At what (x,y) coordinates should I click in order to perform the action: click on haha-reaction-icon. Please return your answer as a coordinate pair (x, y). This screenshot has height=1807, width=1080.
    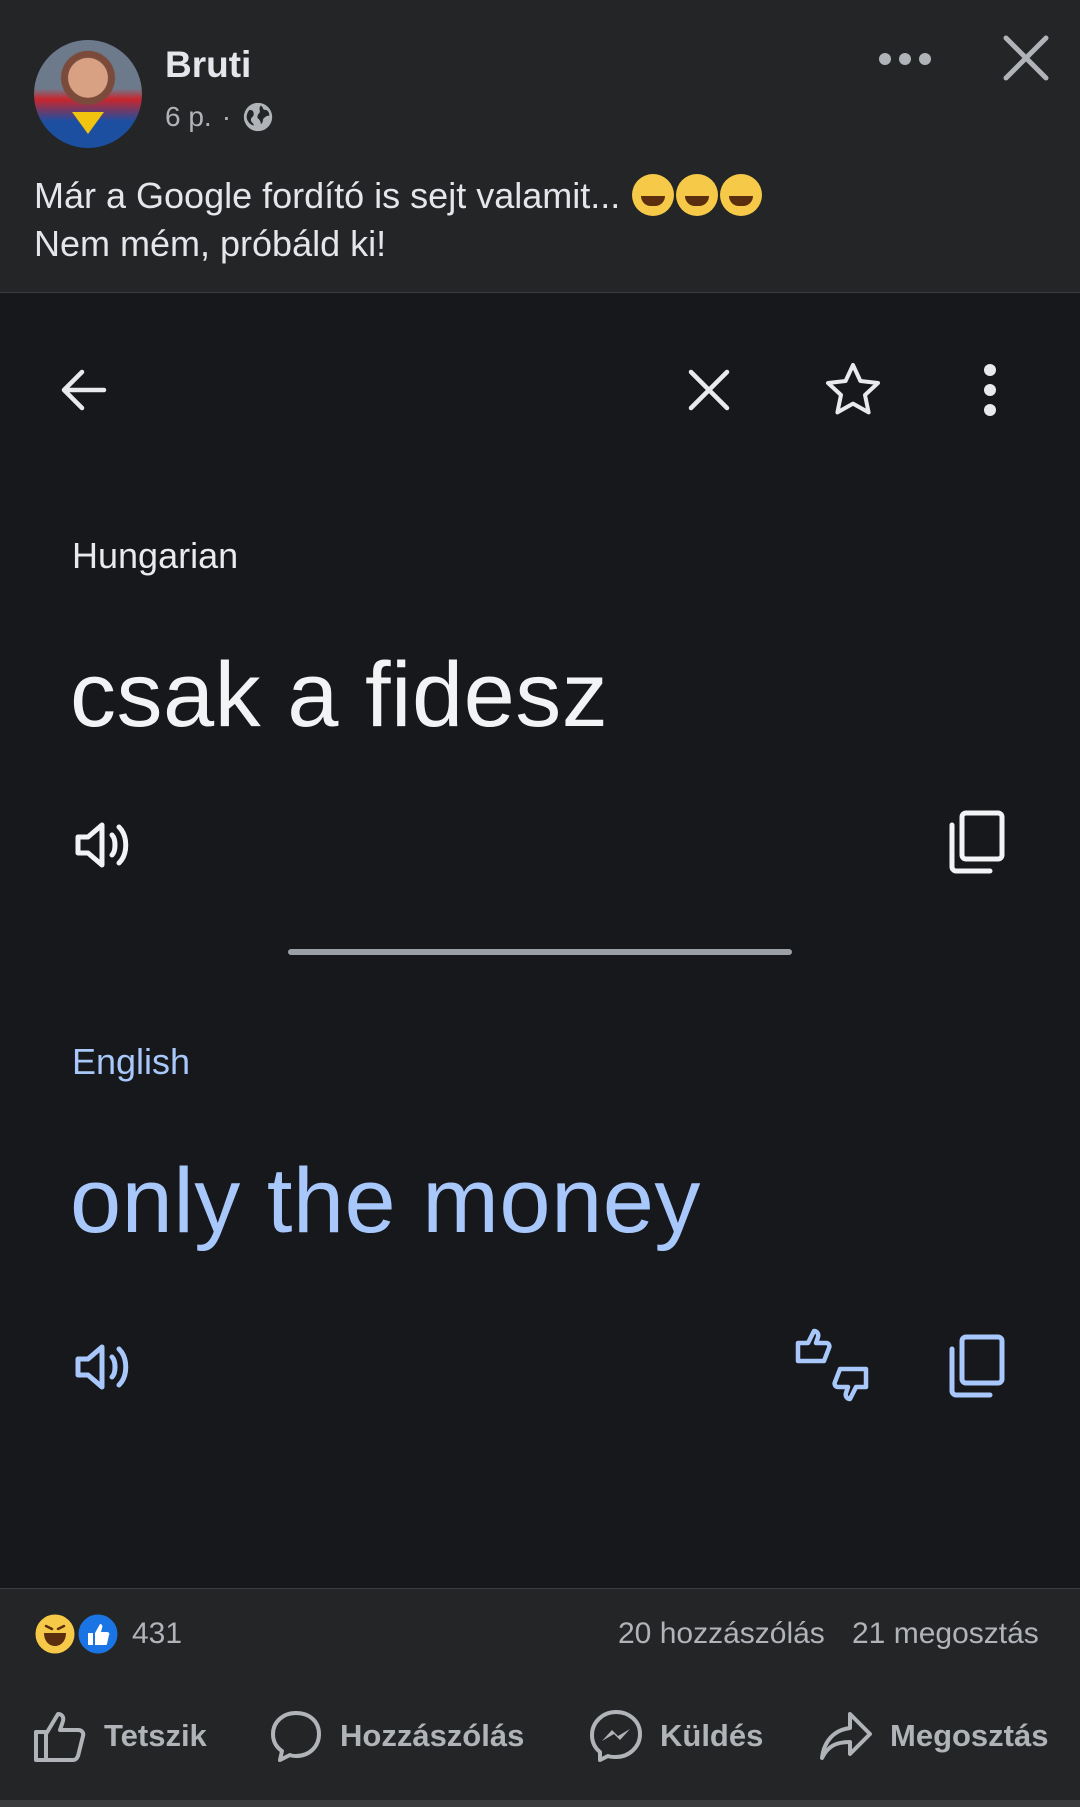
    Looking at the image, I should click on (55, 1634).